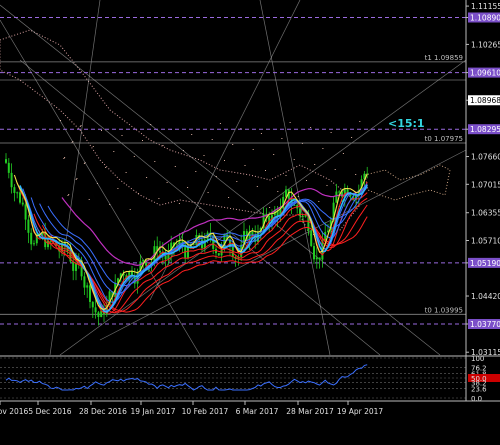 The image size is (500, 445). Describe the element at coordinates (360, 411) in the screenshot. I see `time-label: 19 Apr 2017` at that location.